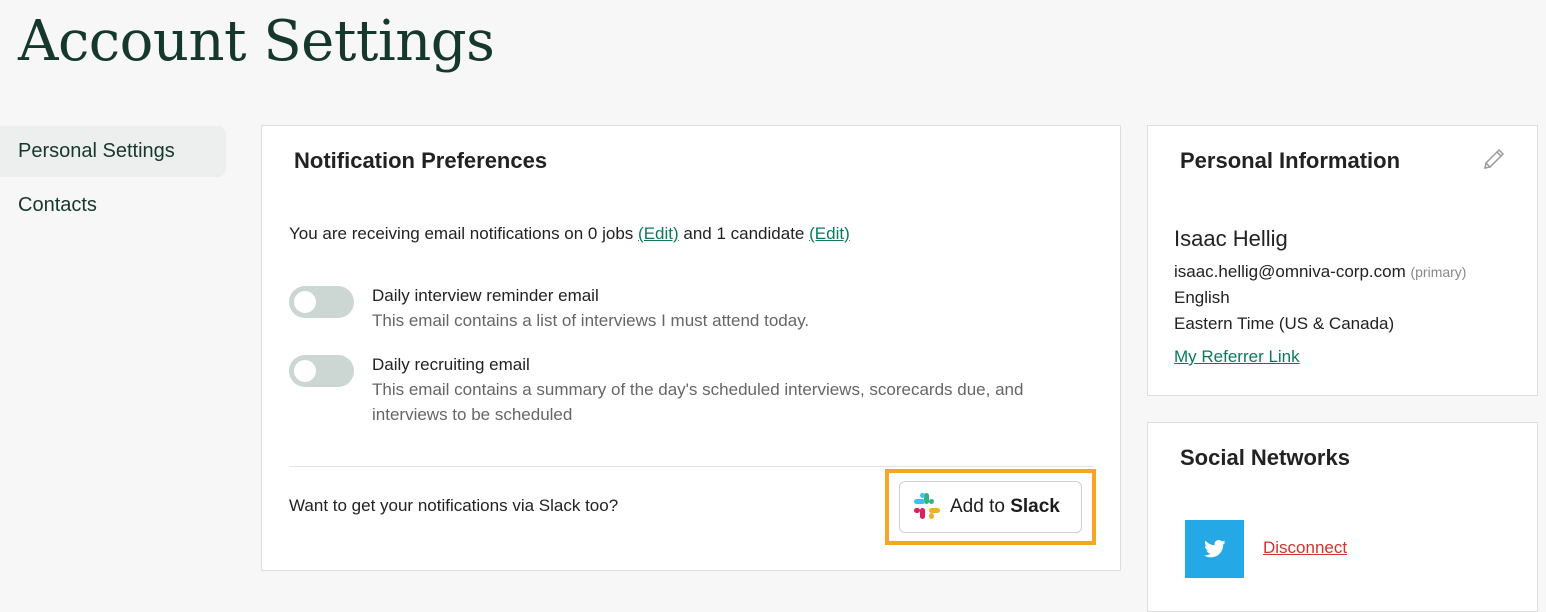 The image size is (1546, 612). I want to click on user-timezone: Eastern Time (US & Canada), so click(1284, 323).